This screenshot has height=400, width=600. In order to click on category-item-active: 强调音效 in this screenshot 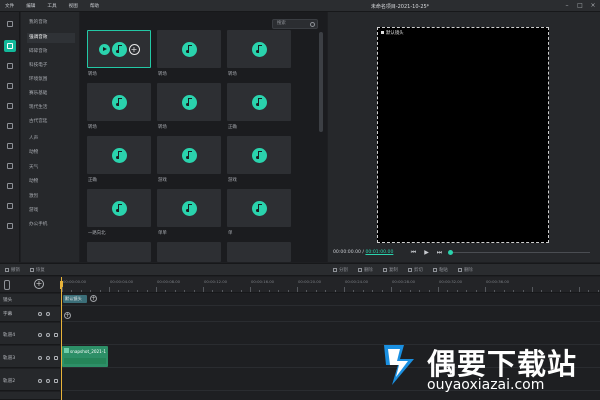, I will do `click(51, 38)`.